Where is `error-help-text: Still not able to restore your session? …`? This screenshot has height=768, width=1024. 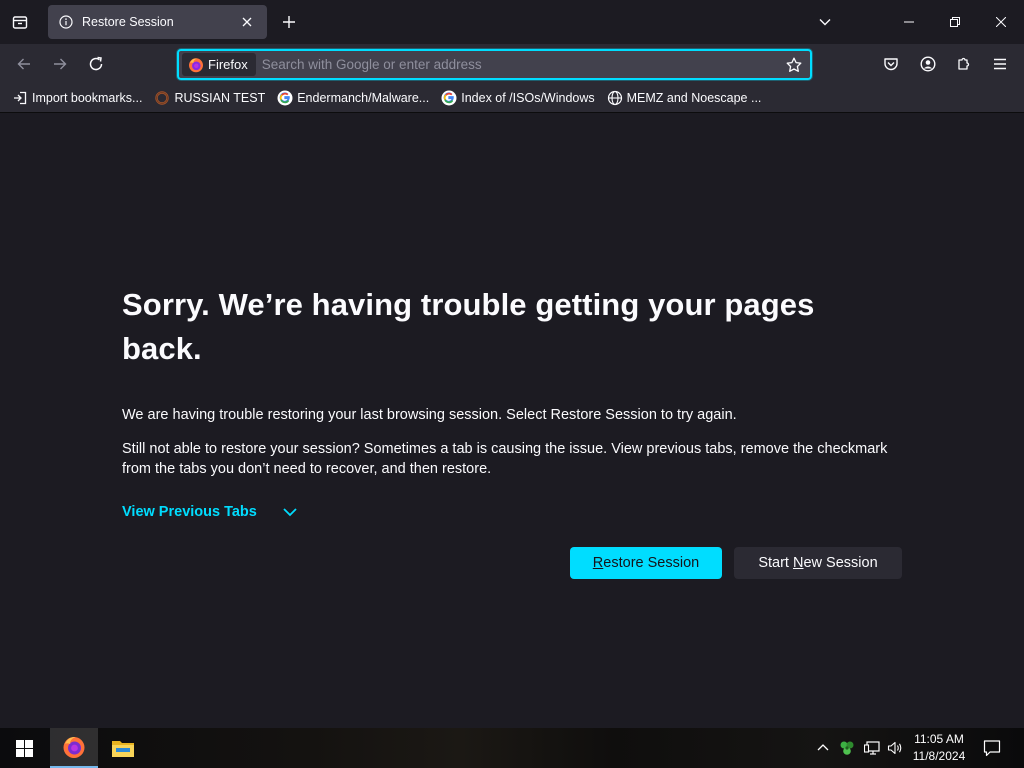
error-help-text: Still not able to restore your session? … is located at coordinates (505, 459).